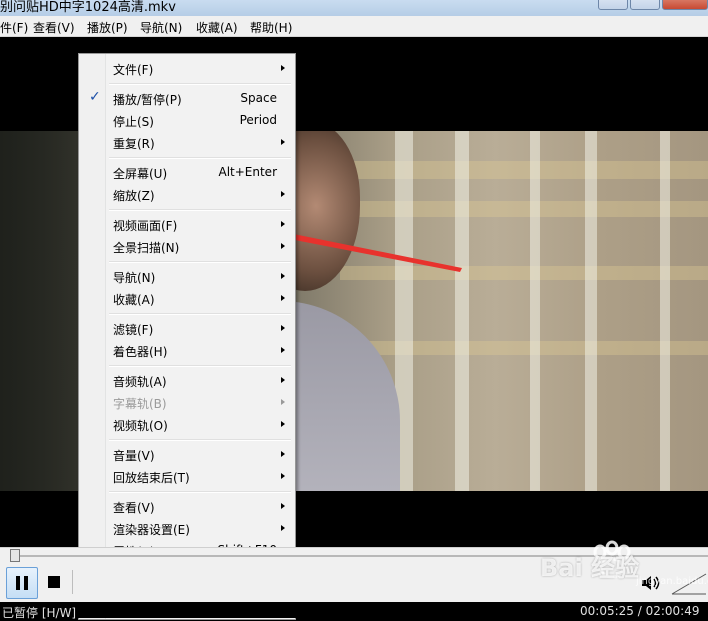 This screenshot has height=621, width=708. Describe the element at coordinates (187, 142) in the screenshot. I see `menu-item-repeat: 重复(R)` at that location.